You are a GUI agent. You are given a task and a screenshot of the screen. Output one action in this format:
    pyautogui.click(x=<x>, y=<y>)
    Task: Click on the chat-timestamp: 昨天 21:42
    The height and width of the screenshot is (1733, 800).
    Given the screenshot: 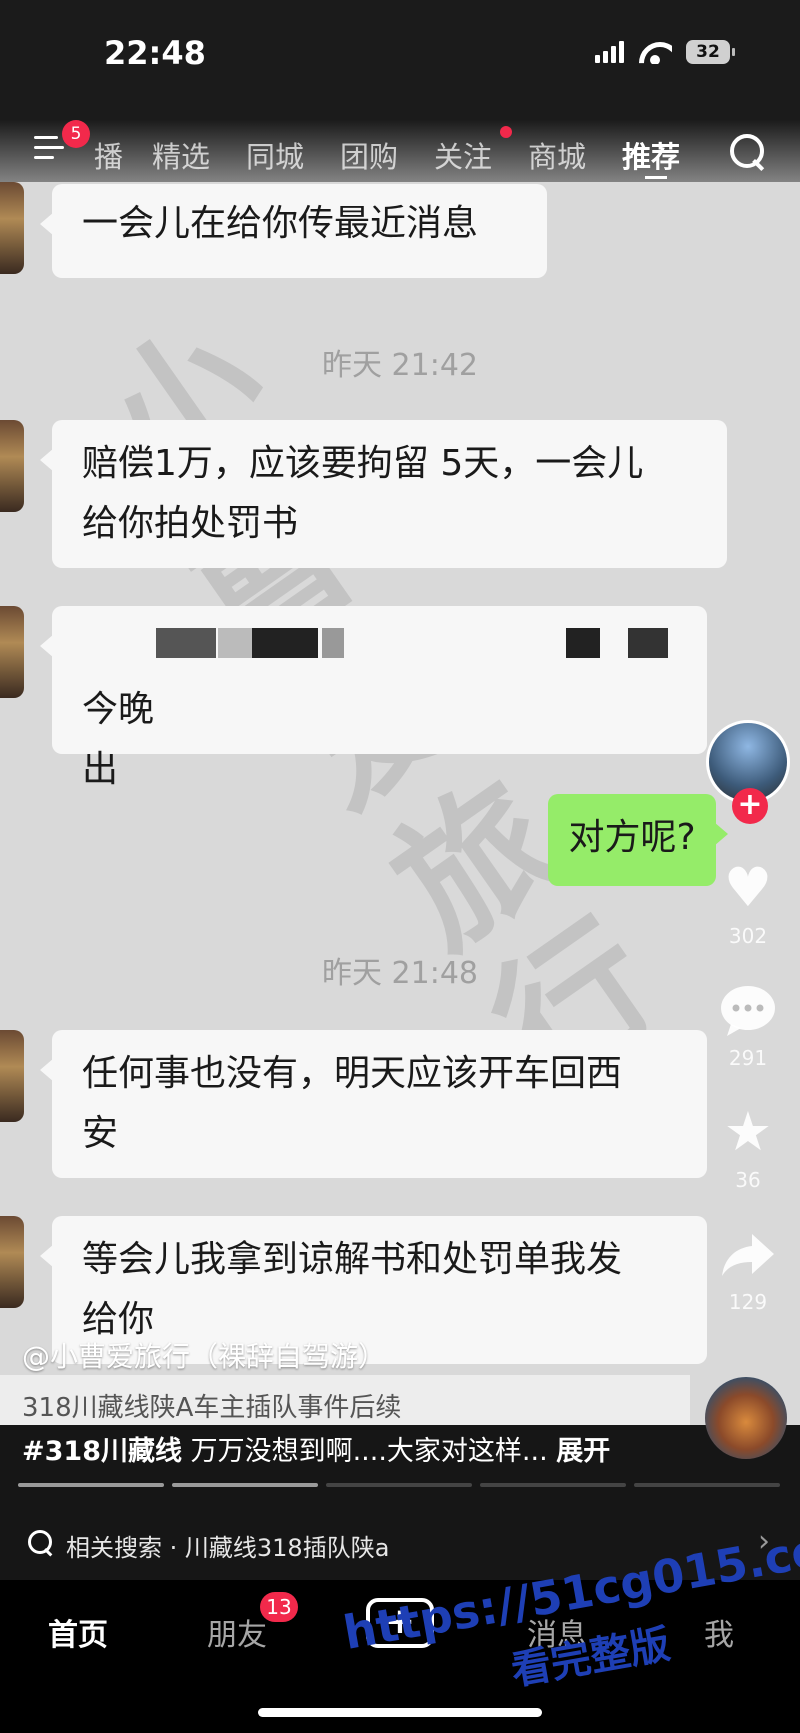 What is the action you would take?
    pyautogui.click(x=400, y=365)
    